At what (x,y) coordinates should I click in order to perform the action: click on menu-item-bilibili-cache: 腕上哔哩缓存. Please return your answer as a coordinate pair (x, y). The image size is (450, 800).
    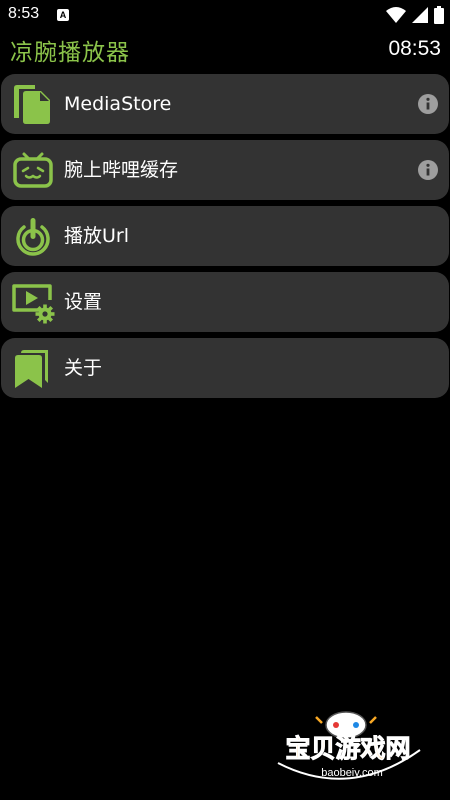
    Looking at the image, I should click on (225, 170).